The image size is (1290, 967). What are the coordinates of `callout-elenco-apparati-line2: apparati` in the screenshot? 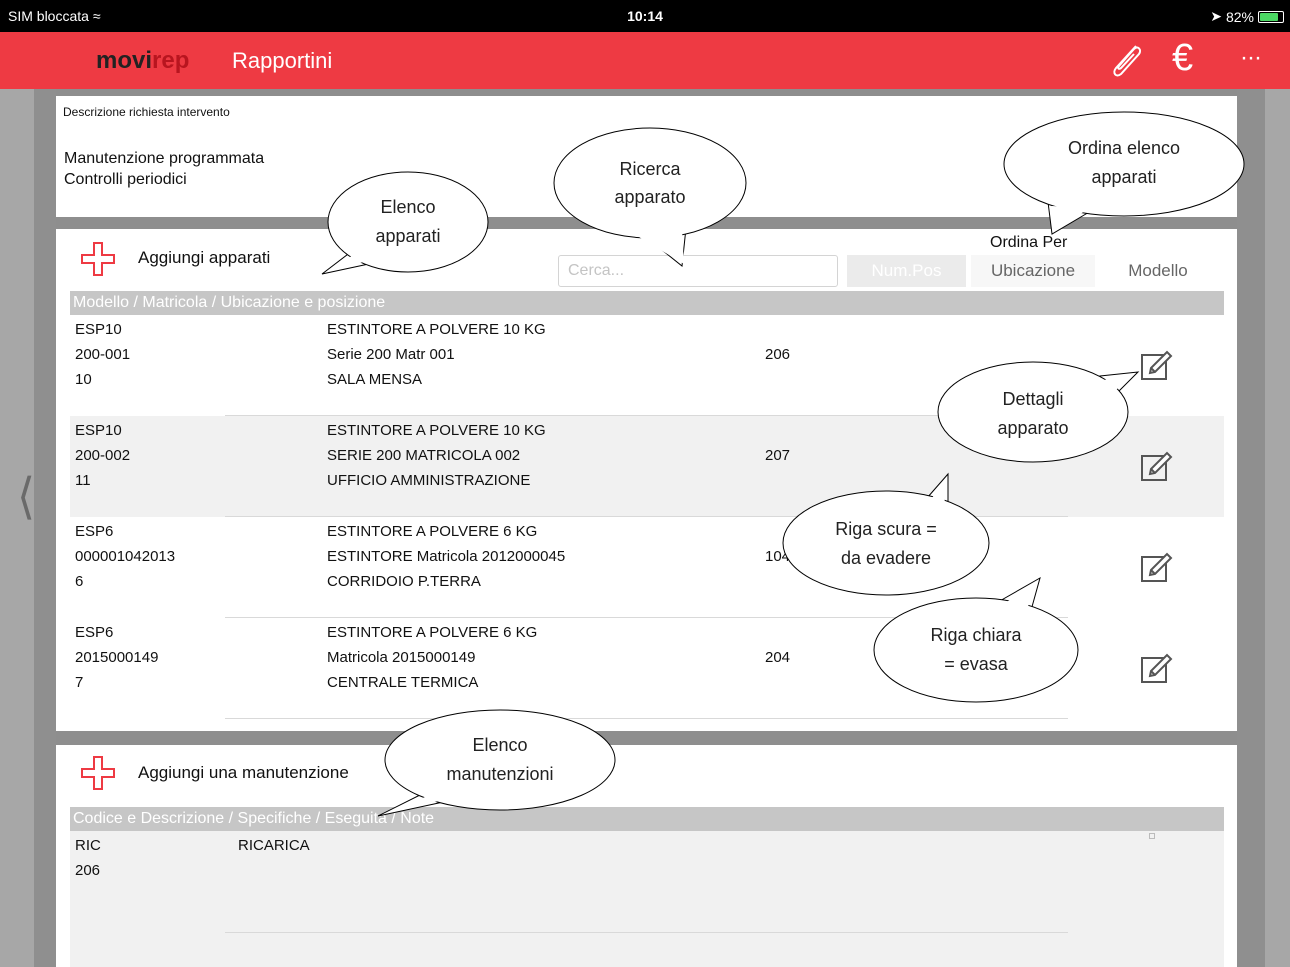 It's located at (407, 236).